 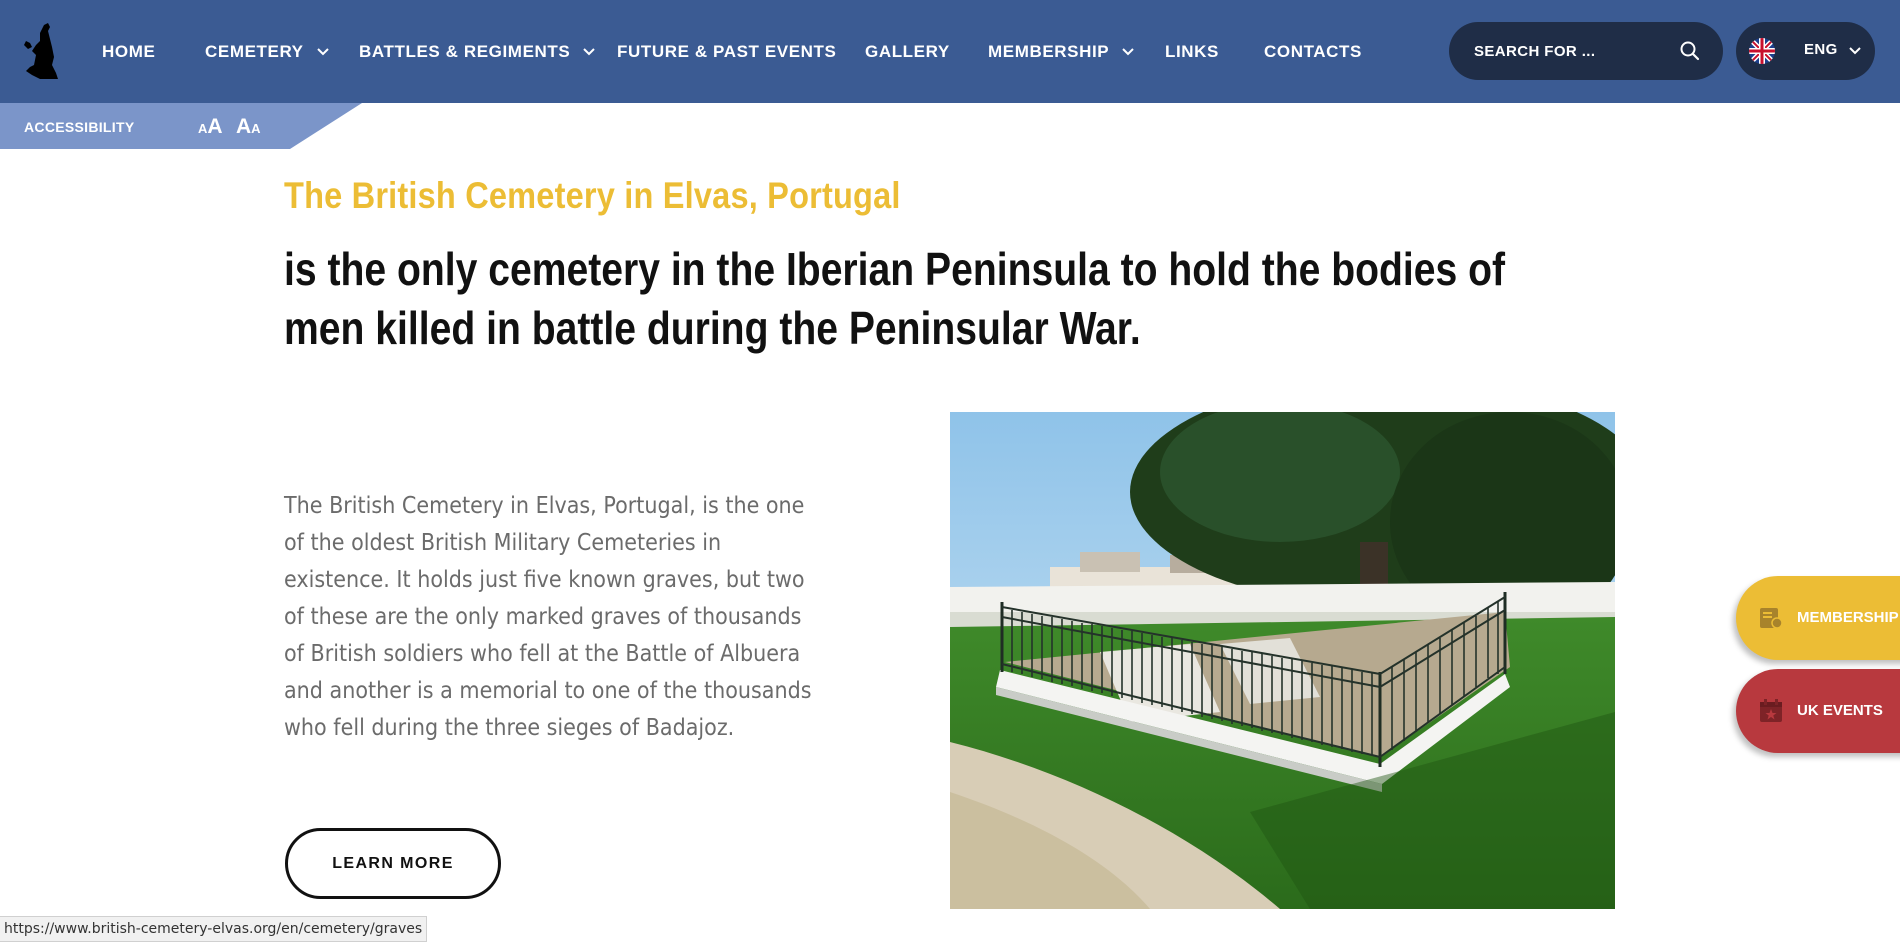 I want to click on increase-font-button: AA, so click(x=210, y=127).